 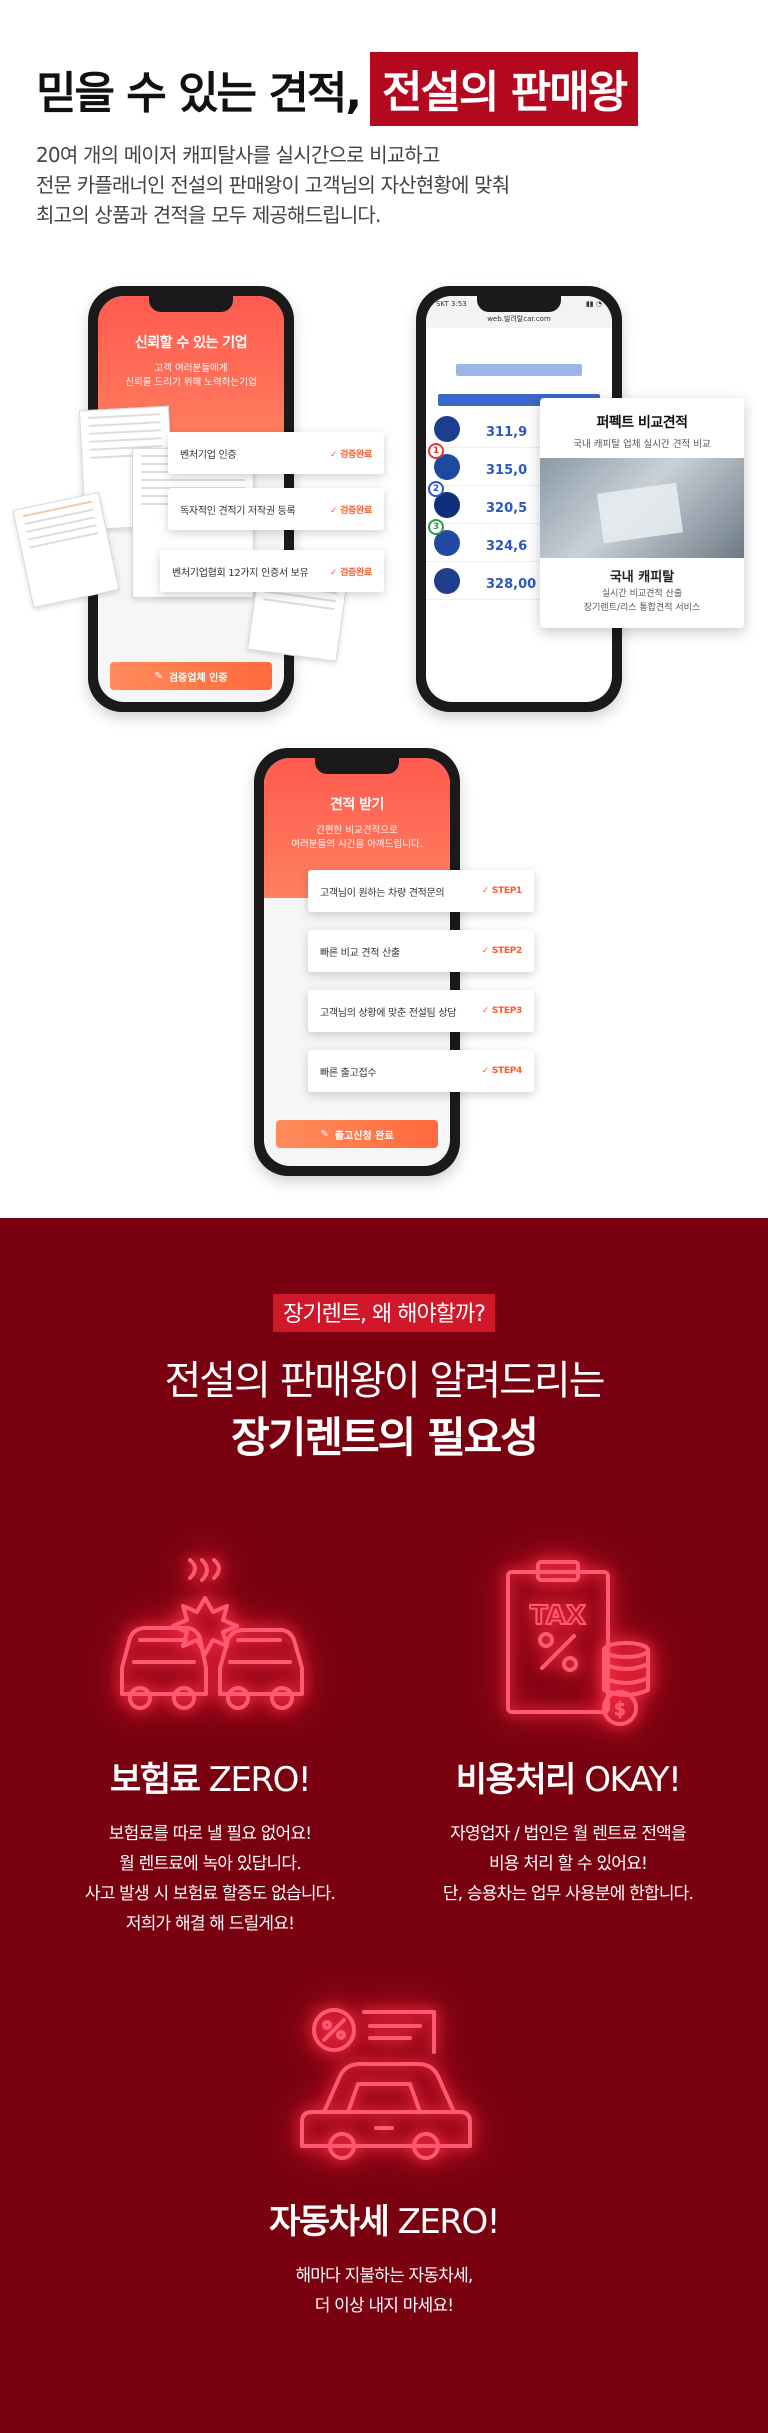 I want to click on feature-car-tax: 자동차세 ZERO! 해마다 지불하는 자동차세, 더 이상 내지 마세요!, so click(x=384, y=2160).